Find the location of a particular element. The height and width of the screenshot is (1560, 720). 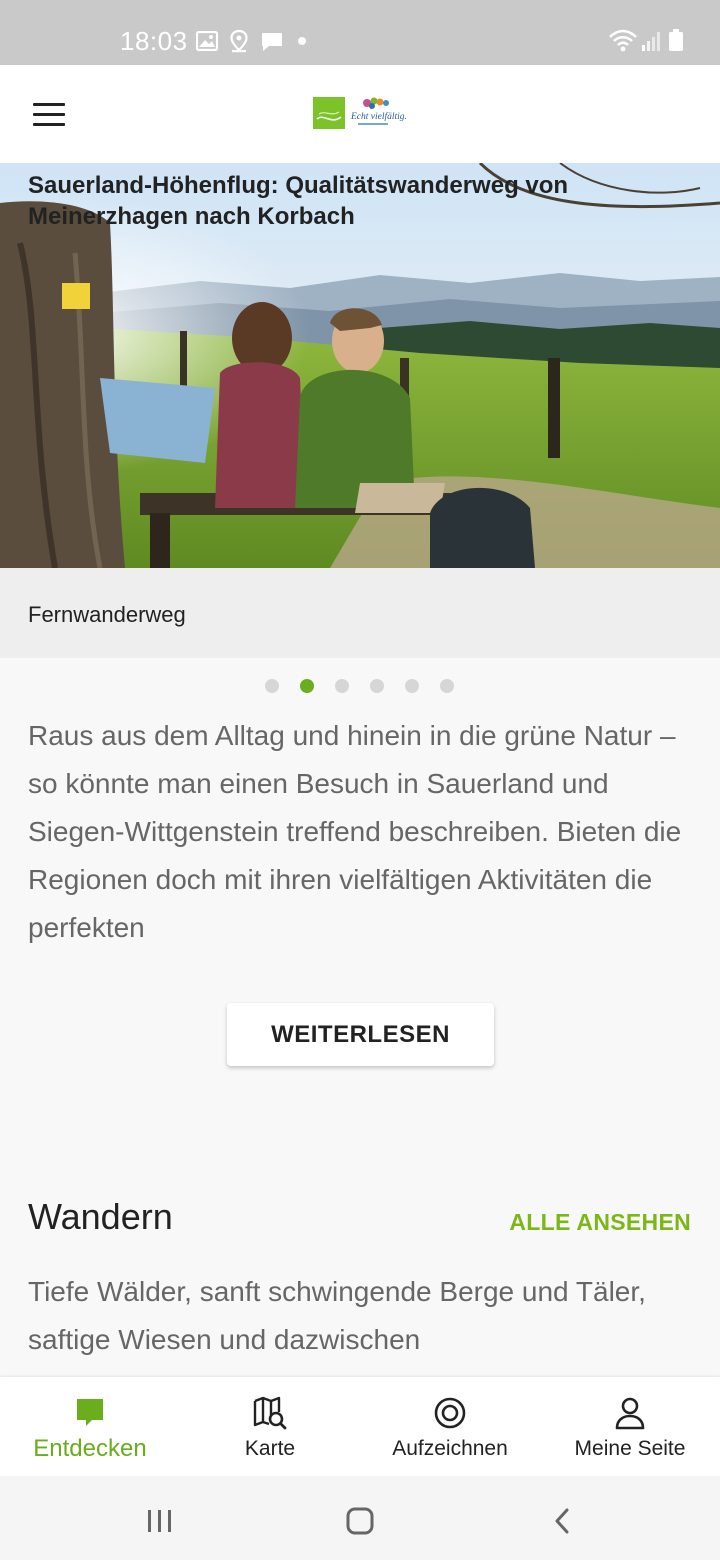

message-icon is located at coordinates (272, 42).